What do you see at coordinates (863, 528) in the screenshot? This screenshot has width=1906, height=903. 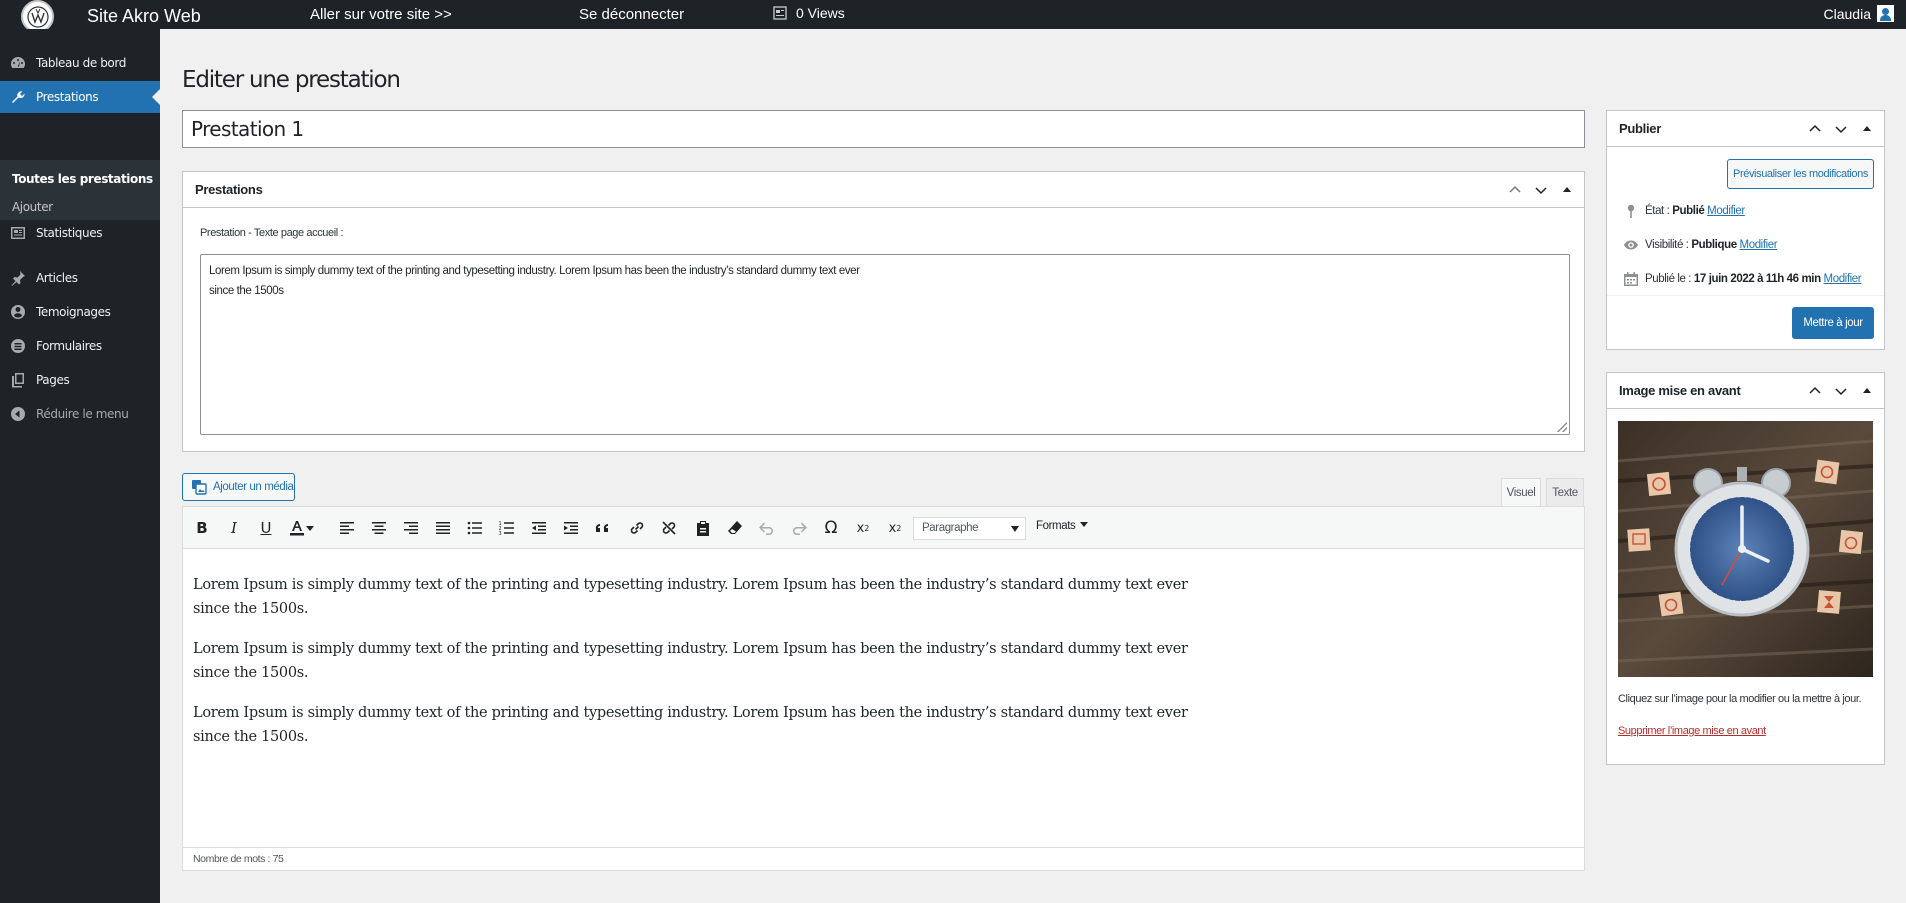 I see `superscript-icon: x2` at bounding box center [863, 528].